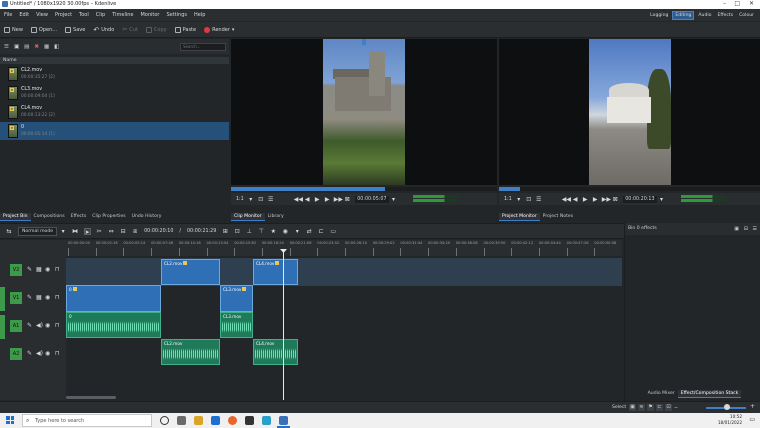 The height and width of the screenshot is (428, 760). What do you see at coordinates (135, 231) in the screenshot?
I see `ripple-tool-icon: ⧈` at bounding box center [135, 231].